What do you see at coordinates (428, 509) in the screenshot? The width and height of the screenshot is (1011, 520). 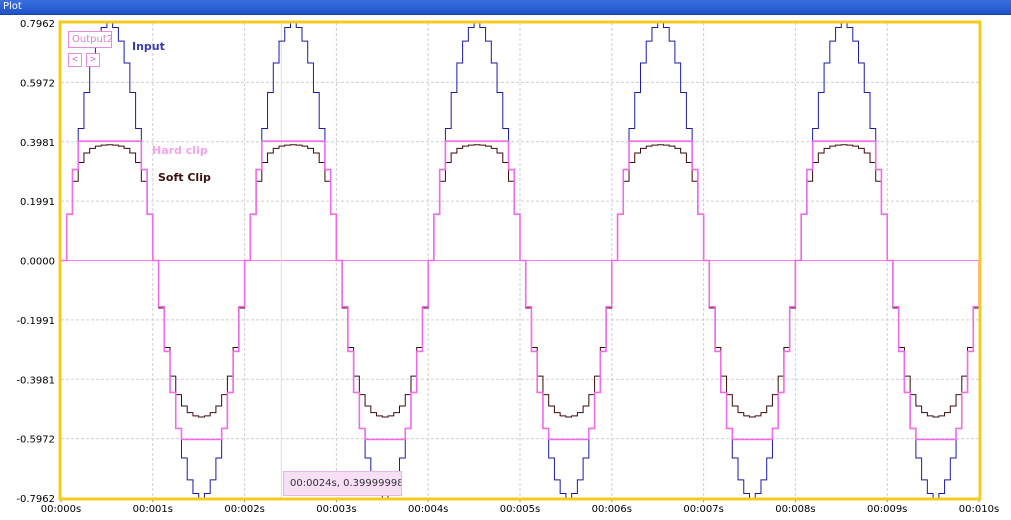 I see `x-tick-label: 00:004s` at bounding box center [428, 509].